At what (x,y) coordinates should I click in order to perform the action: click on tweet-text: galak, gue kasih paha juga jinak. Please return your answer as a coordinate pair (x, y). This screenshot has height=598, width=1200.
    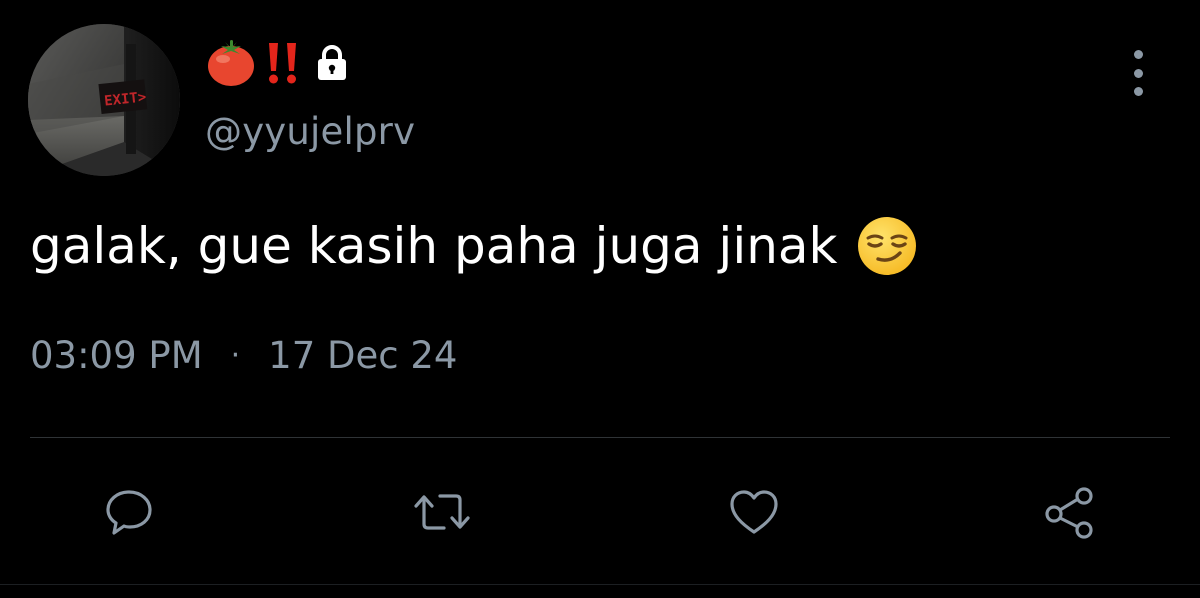
    Looking at the image, I should click on (474, 246).